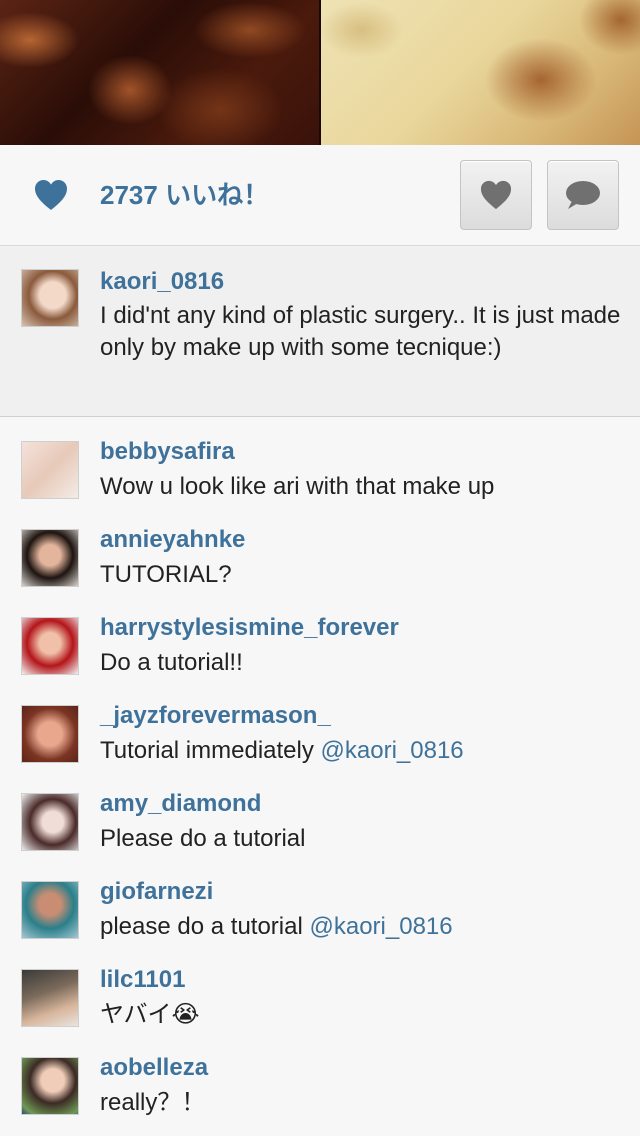  Describe the element at coordinates (320, 1094) in the screenshot. I see `comment-item: aobelleza really？！` at that location.